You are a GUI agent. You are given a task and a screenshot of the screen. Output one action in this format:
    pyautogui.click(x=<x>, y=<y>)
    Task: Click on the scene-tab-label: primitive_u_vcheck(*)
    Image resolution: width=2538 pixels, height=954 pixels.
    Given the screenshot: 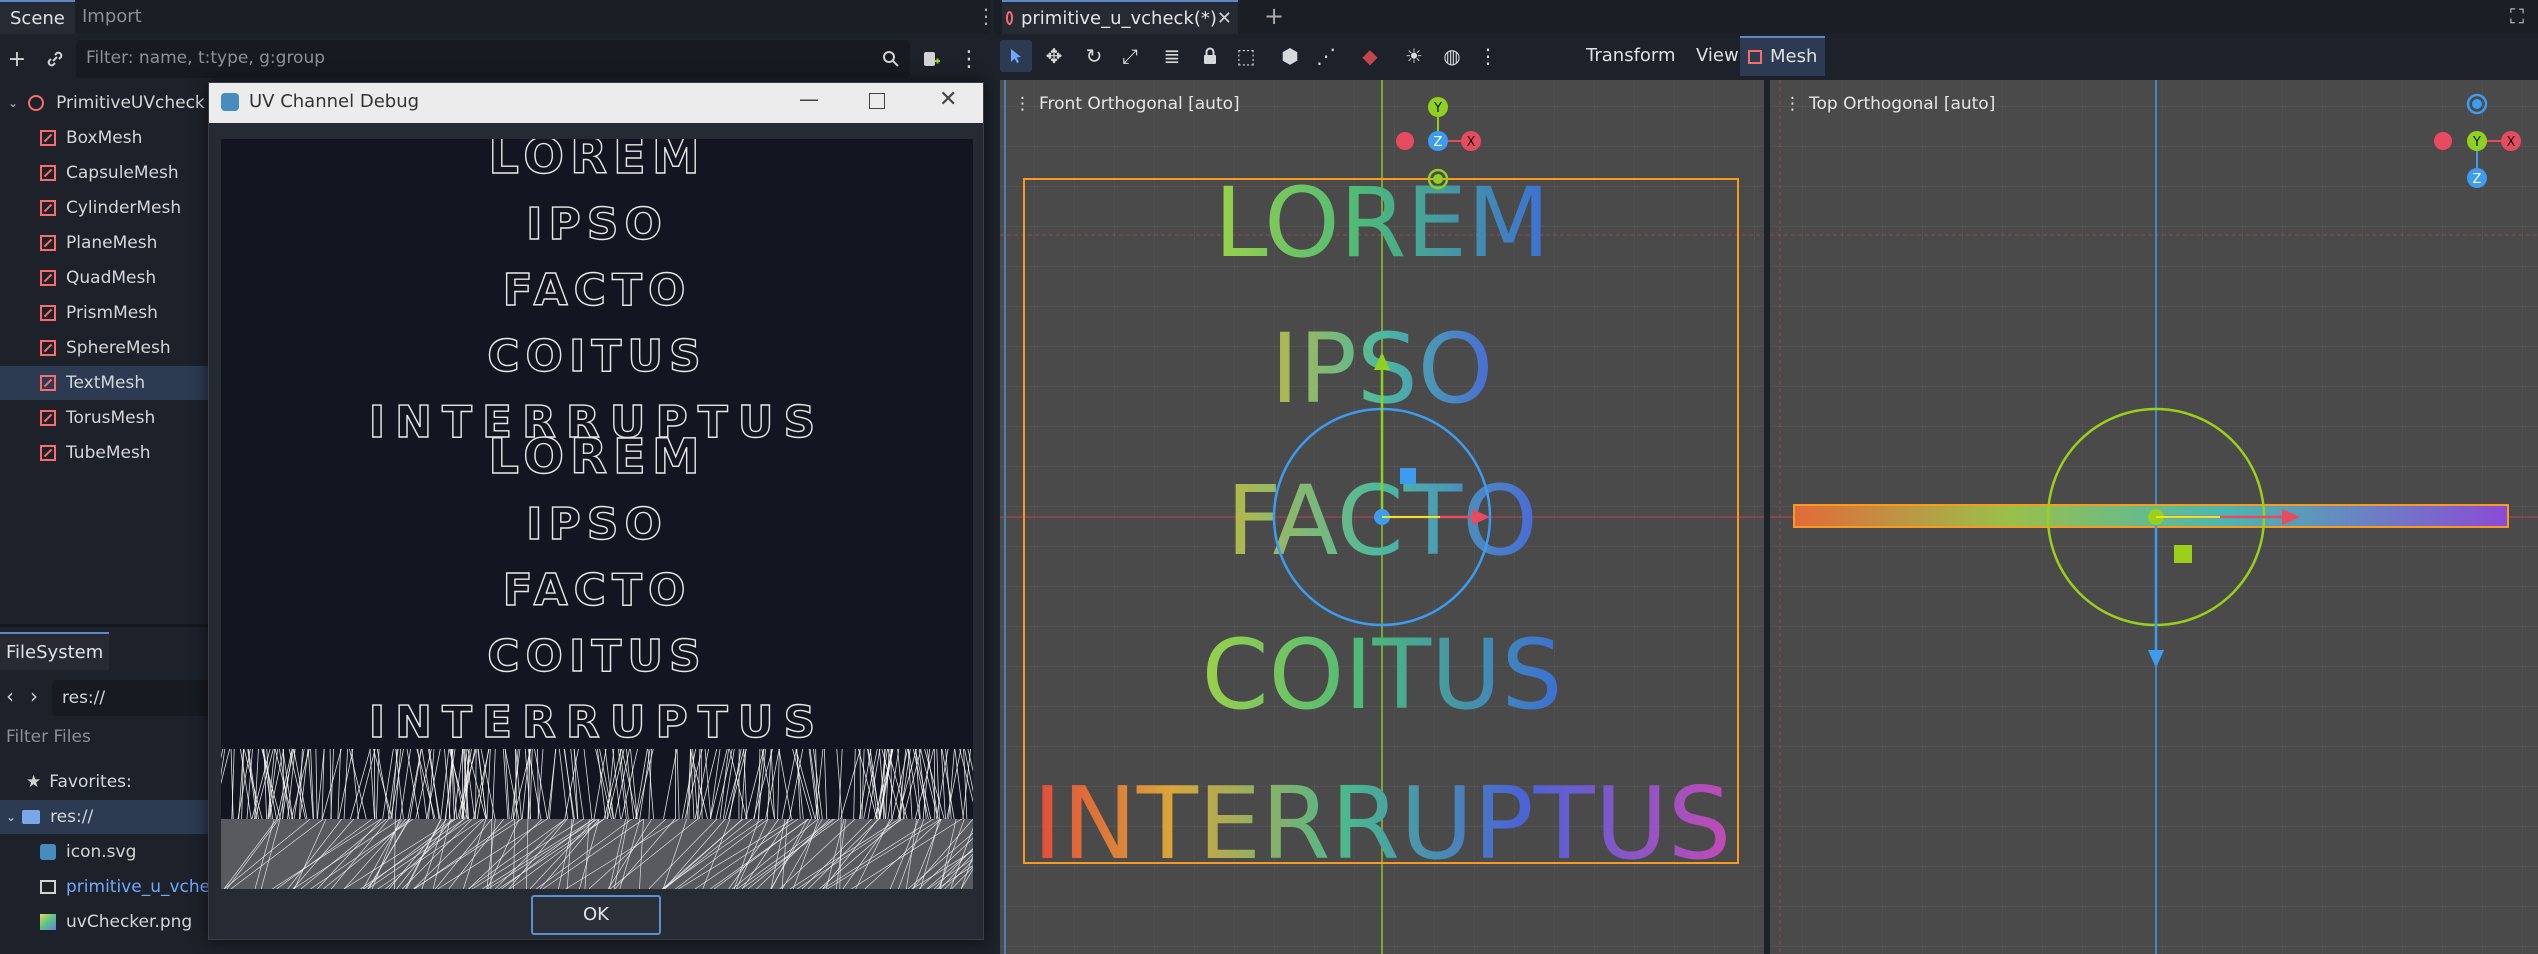 What is the action you would take?
    pyautogui.click(x=1118, y=18)
    